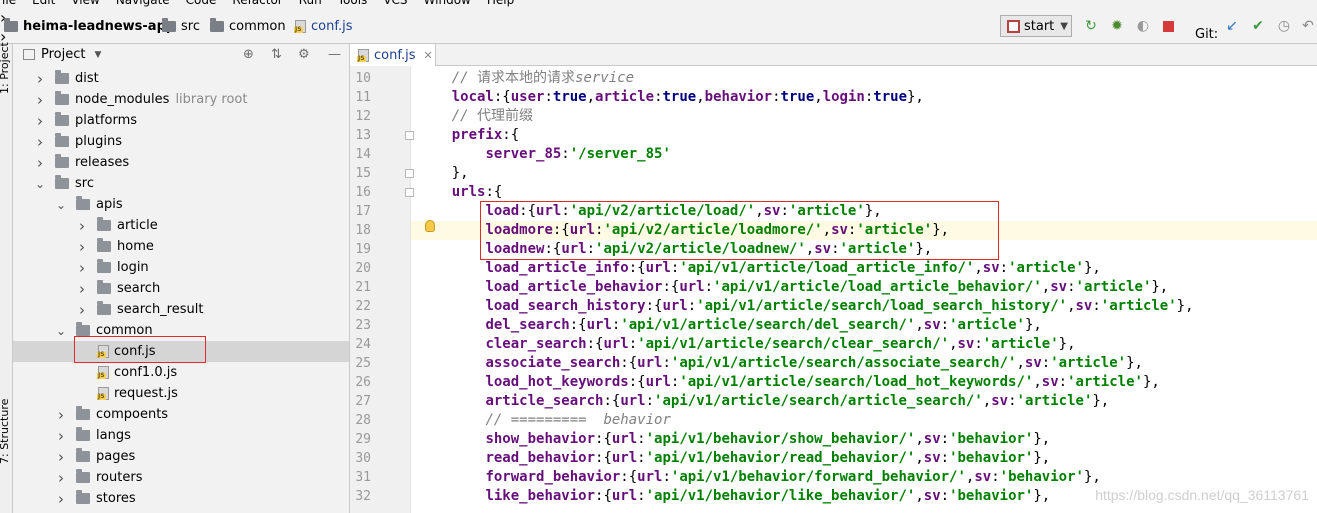  Describe the element at coordinates (363, 363) in the screenshot. I see `line-number: 25` at that location.